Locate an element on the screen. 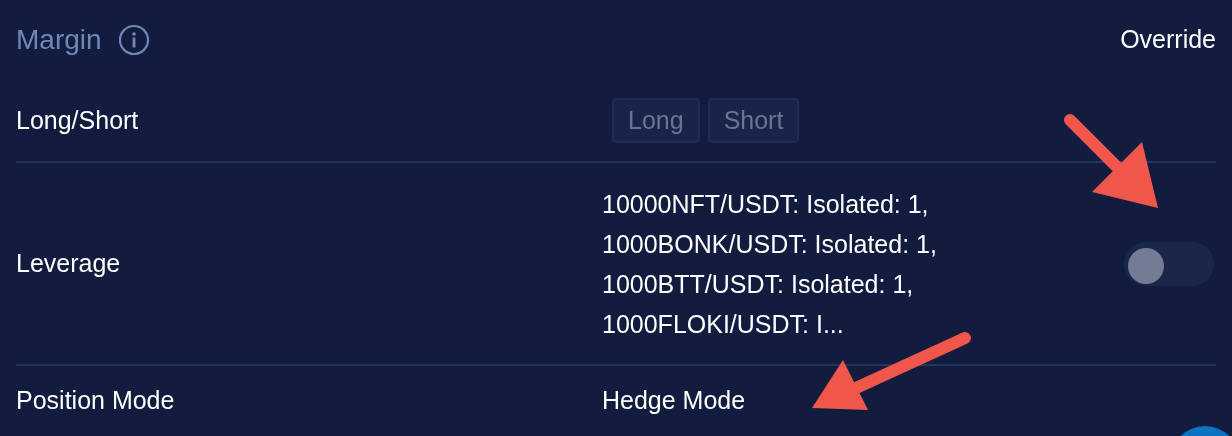 The height and width of the screenshot is (436, 1232). setting-label: Leverage is located at coordinates (69, 263).